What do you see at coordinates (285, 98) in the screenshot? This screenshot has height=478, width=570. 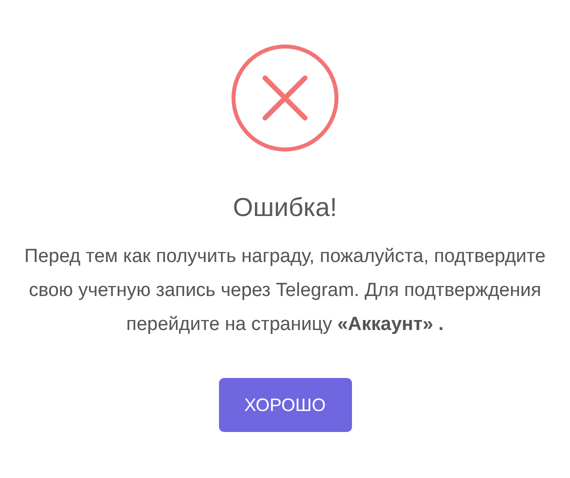 I see `error-icon` at bounding box center [285, 98].